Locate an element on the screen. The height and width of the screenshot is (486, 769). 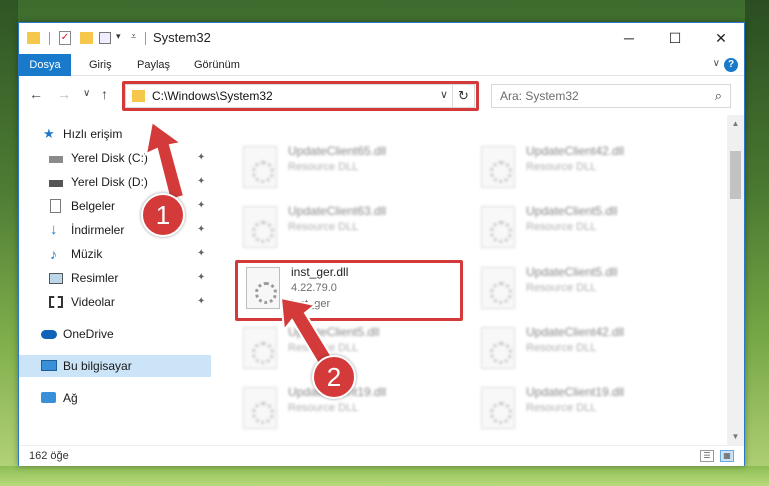
sidebar-item-label: Videolar is located at coordinates (93, 302).